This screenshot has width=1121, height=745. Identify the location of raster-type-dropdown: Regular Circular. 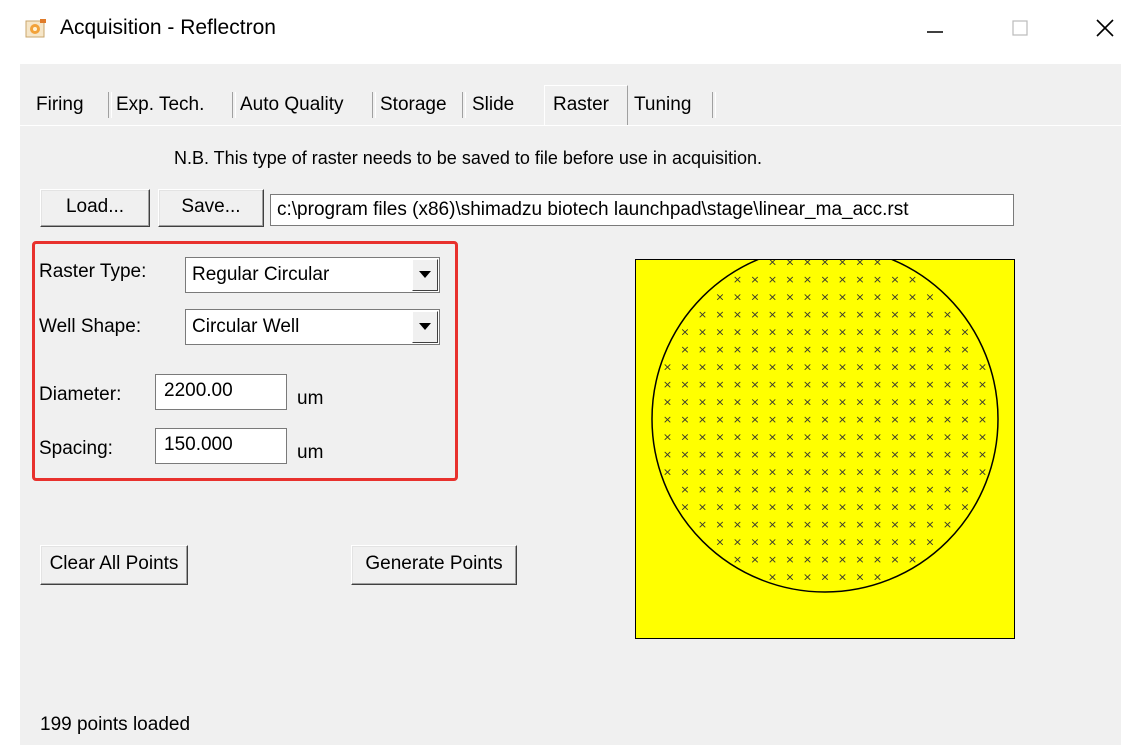
(312, 275).